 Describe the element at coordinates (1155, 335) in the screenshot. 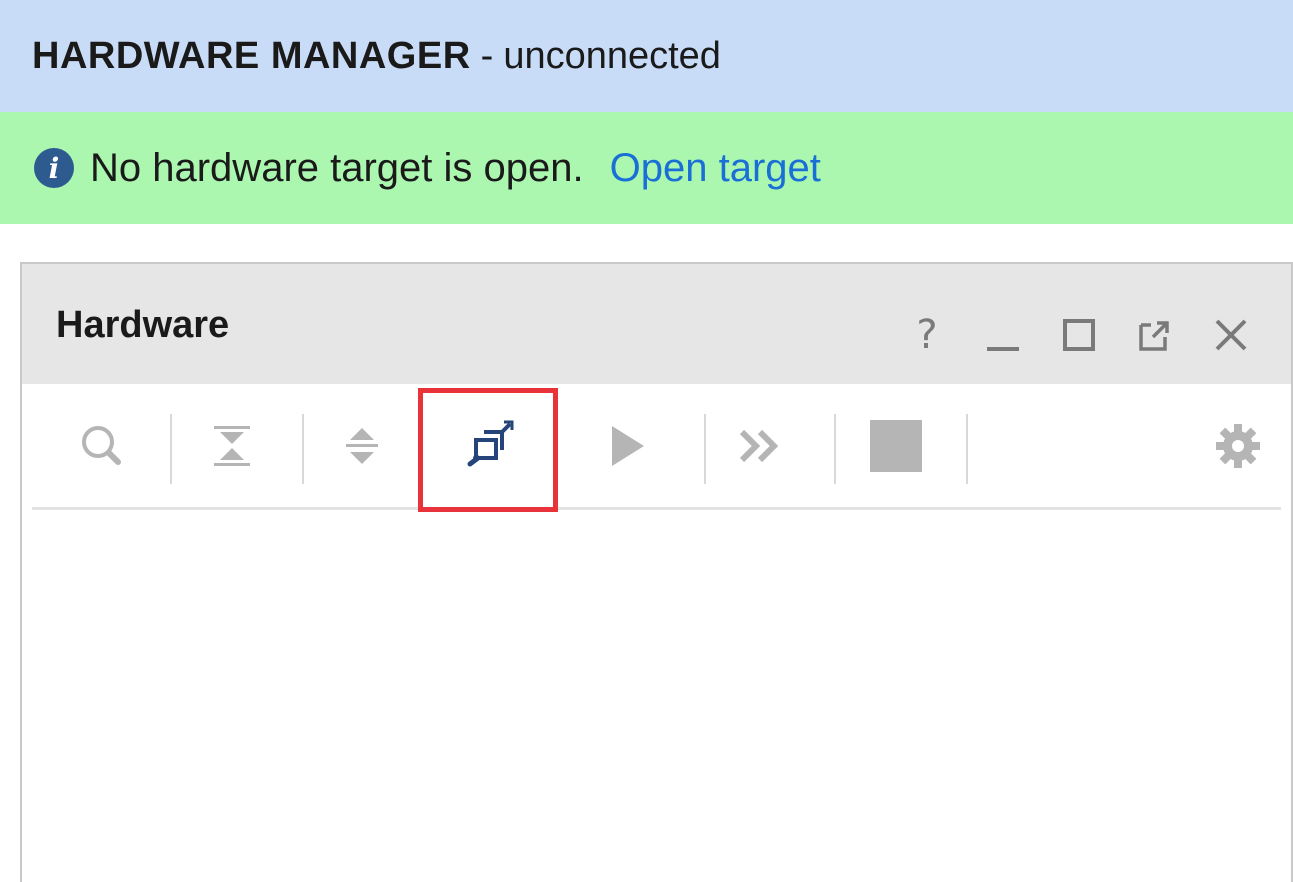

I see `float-icon` at that location.